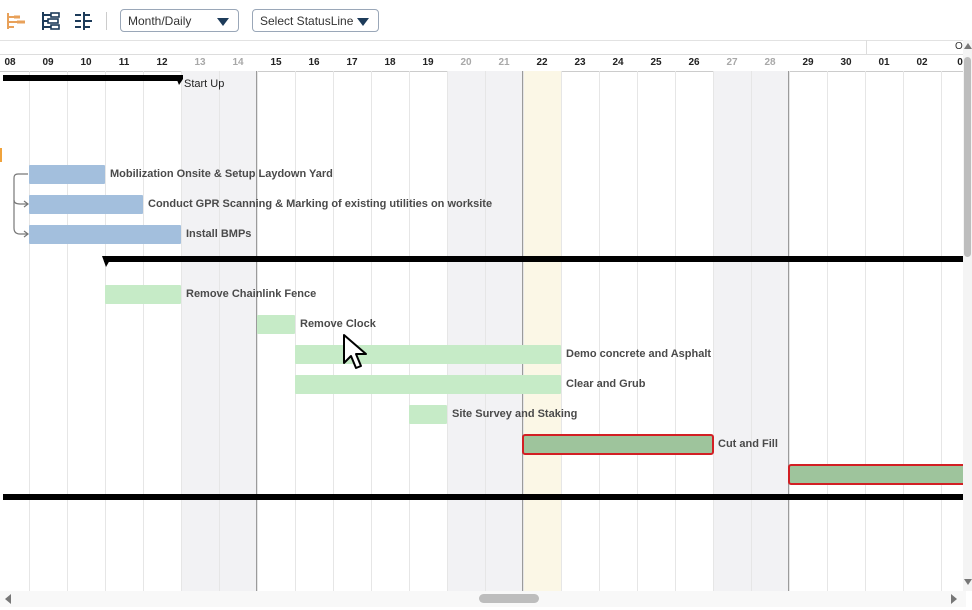 The image size is (972, 610). What do you see at coordinates (967, 315) in the screenshot?
I see `vertical-scrollbar` at bounding box center [967, 315].